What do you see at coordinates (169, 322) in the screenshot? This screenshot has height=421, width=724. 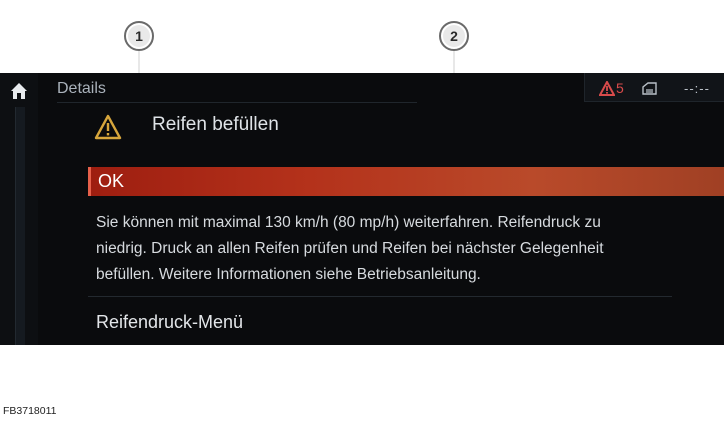 I see `menu-item-tire-pressure: Reifendruck-Menü` at bounding box center [169, 322].